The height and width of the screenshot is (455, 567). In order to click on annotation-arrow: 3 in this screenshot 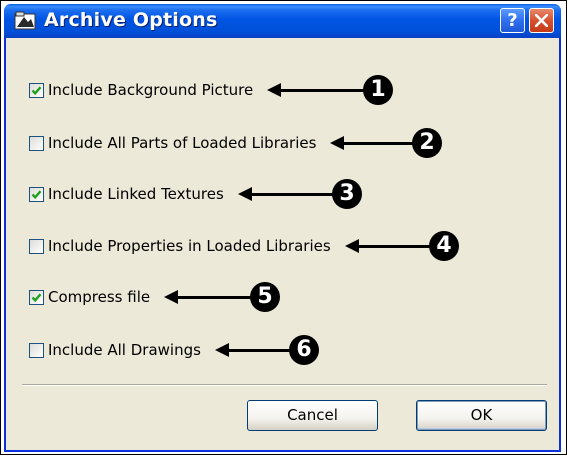, I will do `click(300, 194)`.